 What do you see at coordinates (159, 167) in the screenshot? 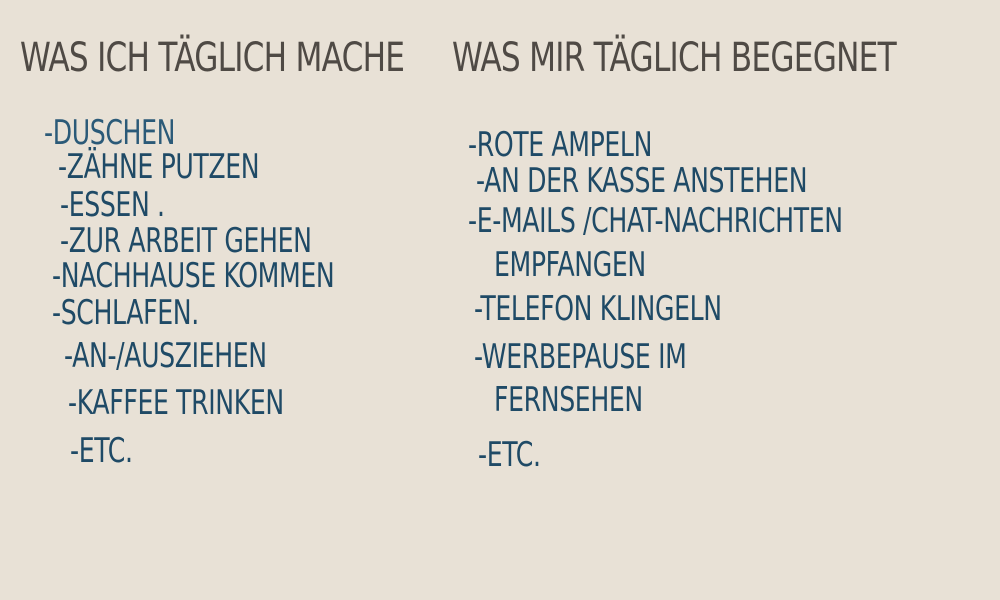
I see `list-item: -ZÄHNE PUTZEN` at bounding box center [159, 167].